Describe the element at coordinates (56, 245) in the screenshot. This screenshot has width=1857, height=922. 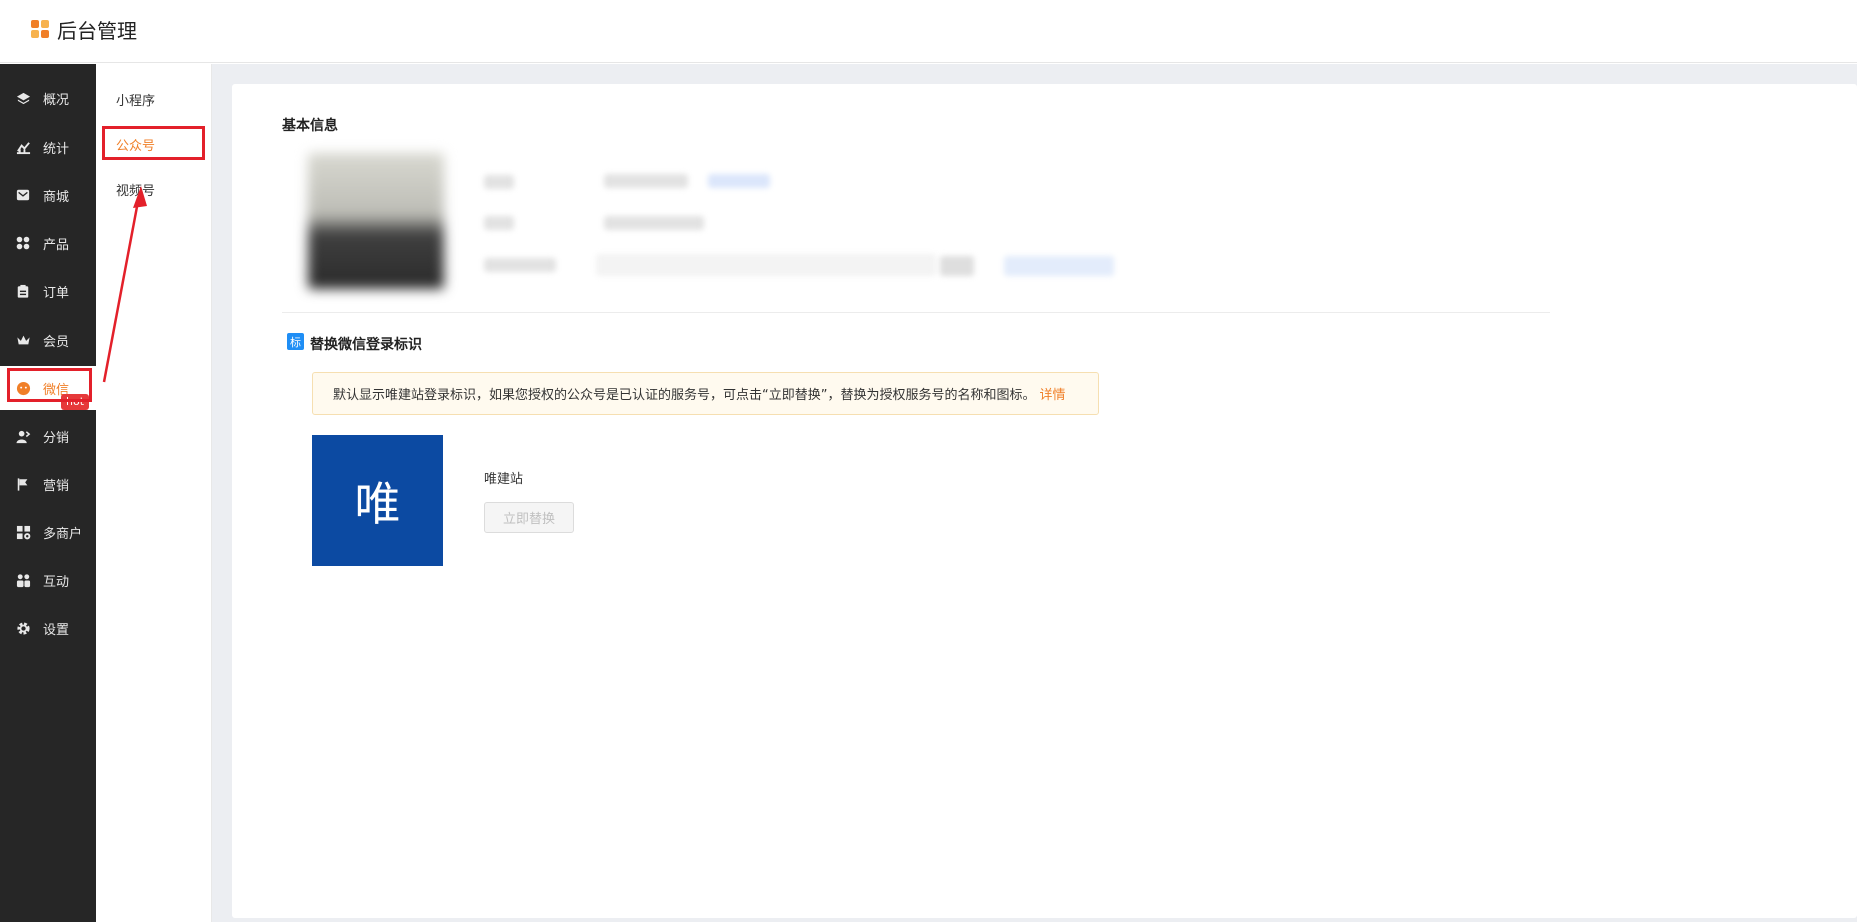
I see `sidebar-item-label: 产品` at that location.